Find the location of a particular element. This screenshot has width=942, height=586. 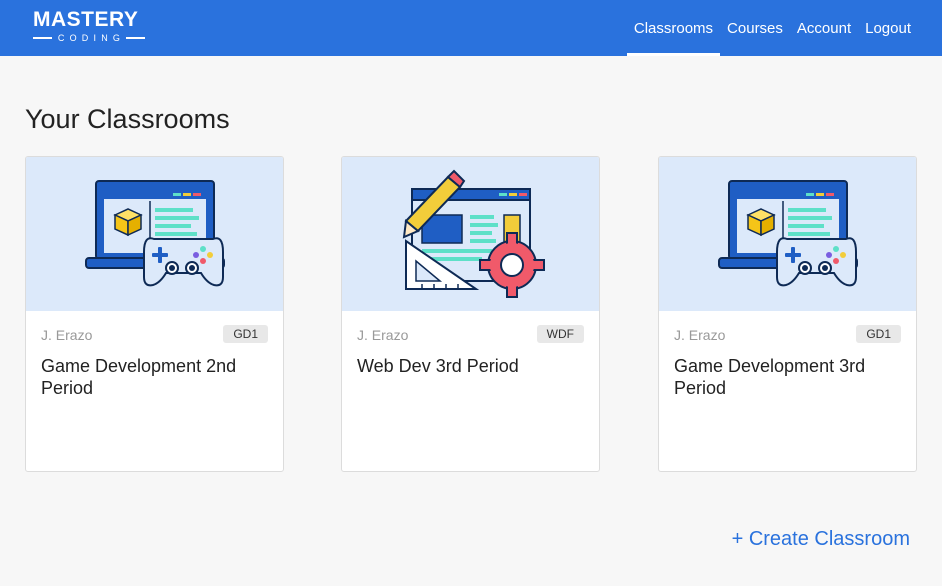

nav-account: Account is located at coordinates (824, 28).